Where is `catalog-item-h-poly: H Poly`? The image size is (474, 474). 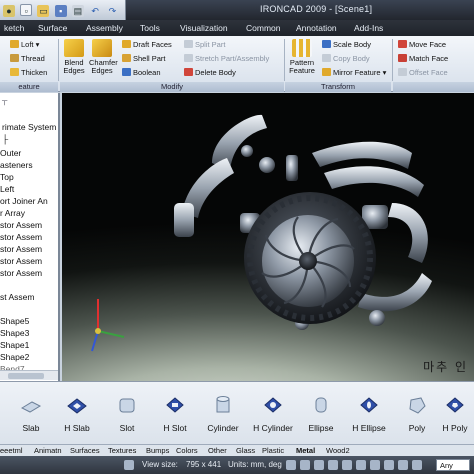
catalog-item-h-poly: H Poly is located at coordinates (455, 413).